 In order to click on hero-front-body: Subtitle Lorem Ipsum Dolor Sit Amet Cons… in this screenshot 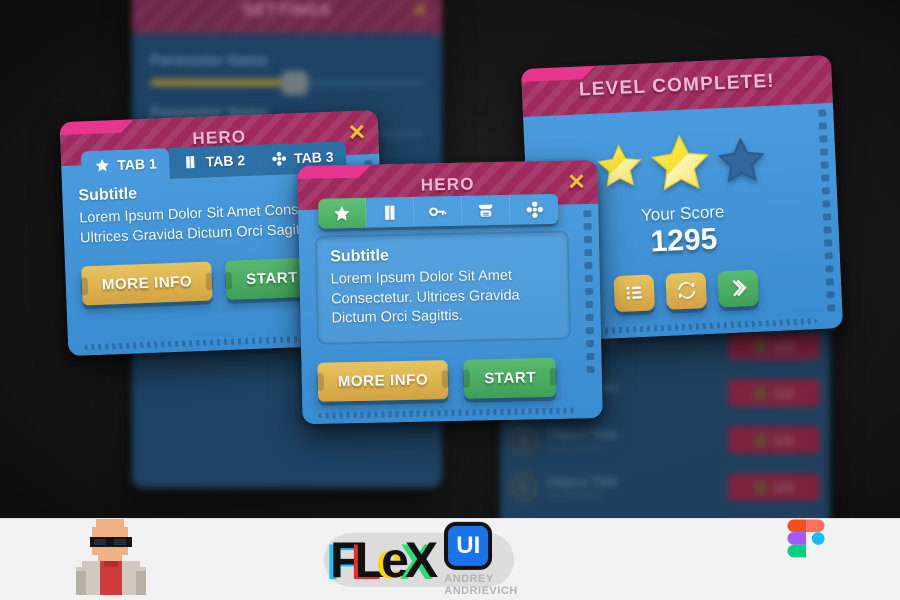, I will do `click(450, 313)`.